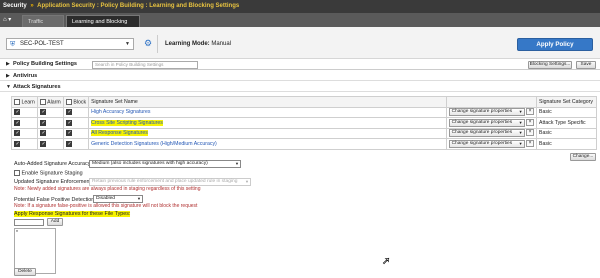 This screenshot has height=278, width=600. I want to click on breadcrumb-security: Security, so click(15, 6).